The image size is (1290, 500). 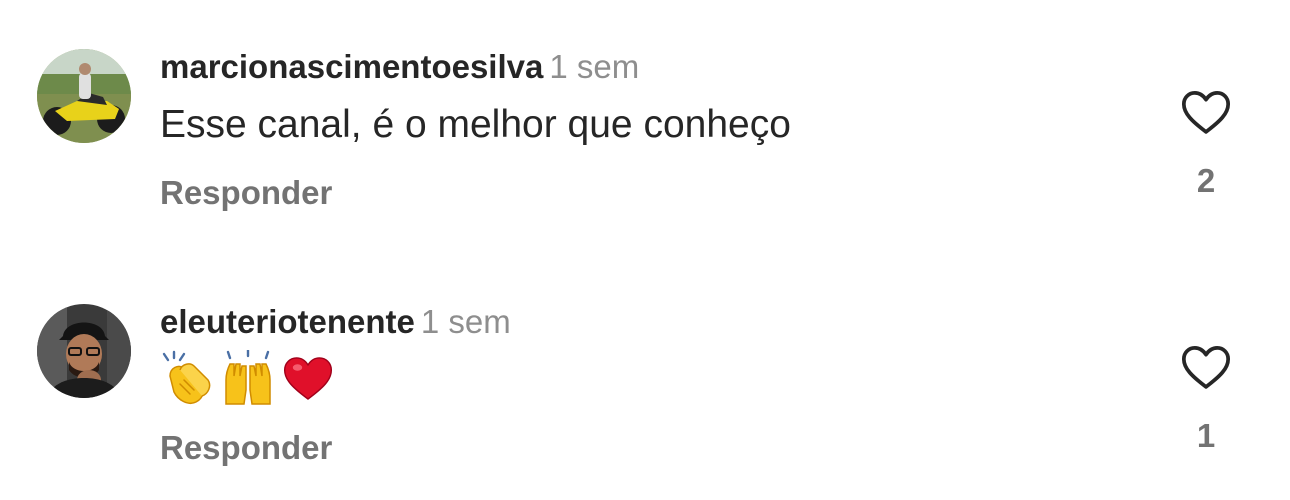 What do you see at coordinates (287, 321) in the screenshot?
I see `username: eleuteriotenente` at bounding box center [287, 321].